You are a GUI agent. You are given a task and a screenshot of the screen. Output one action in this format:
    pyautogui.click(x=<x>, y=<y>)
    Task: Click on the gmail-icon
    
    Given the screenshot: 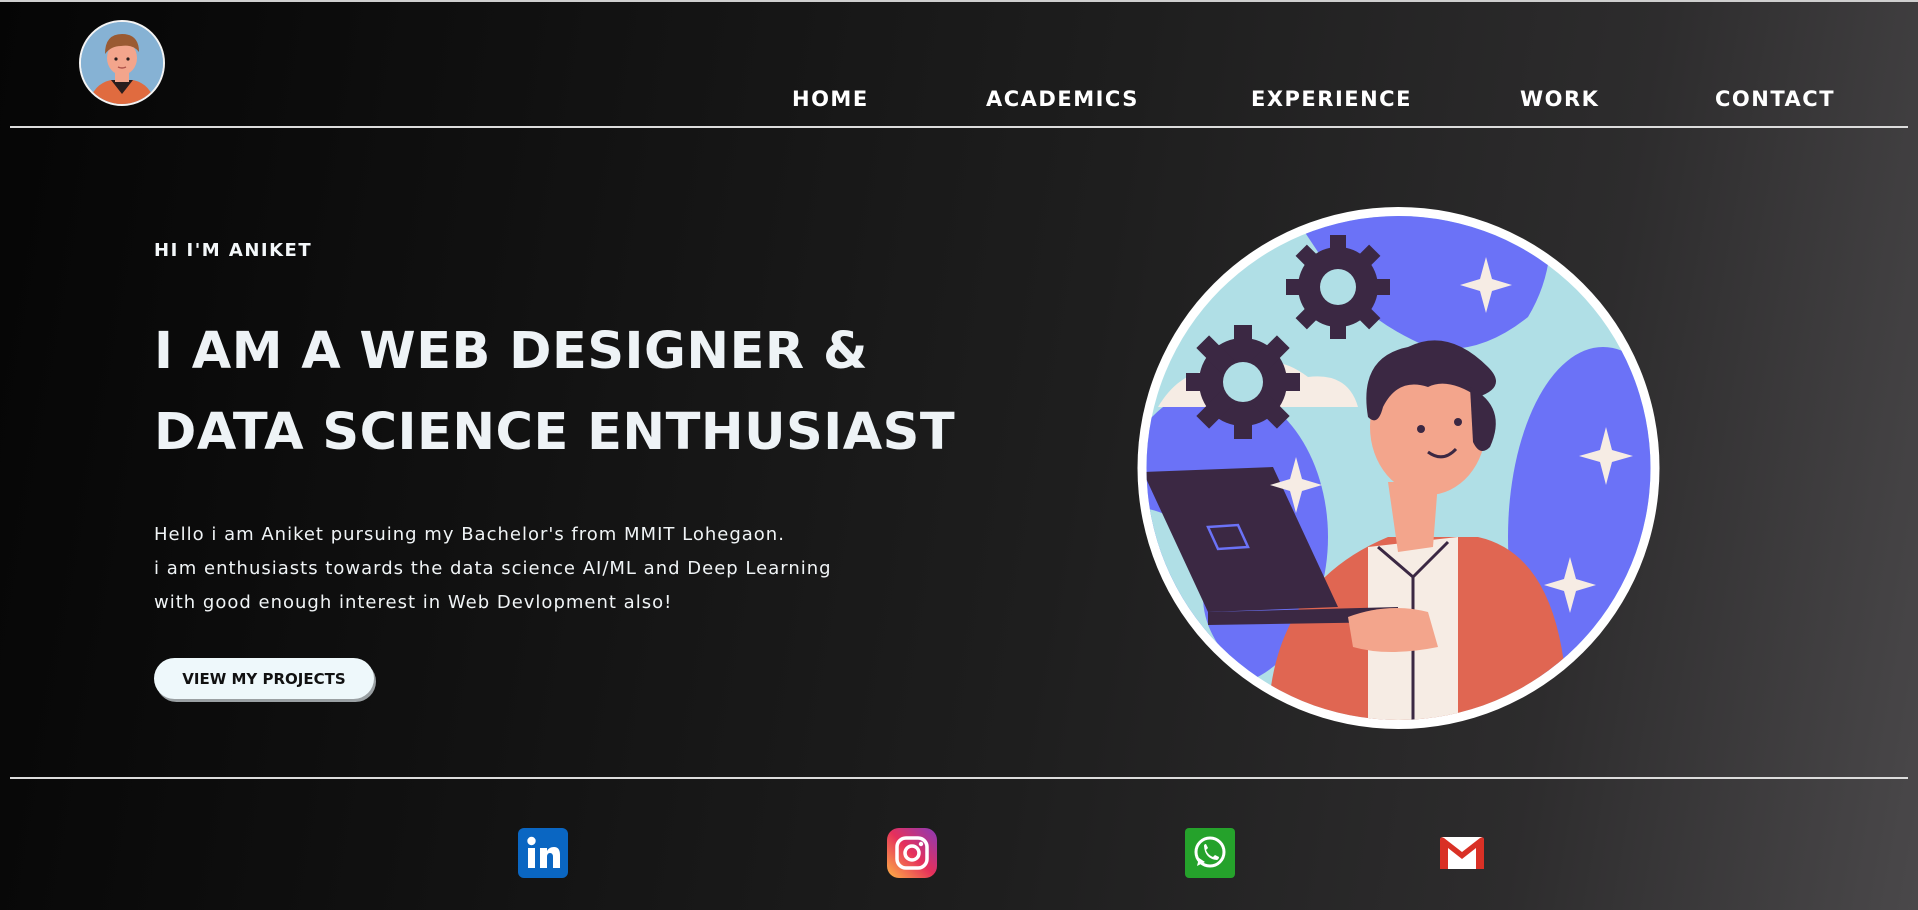 What is the action you would take?
    pyautogui.click(x=1462, y=853)
    